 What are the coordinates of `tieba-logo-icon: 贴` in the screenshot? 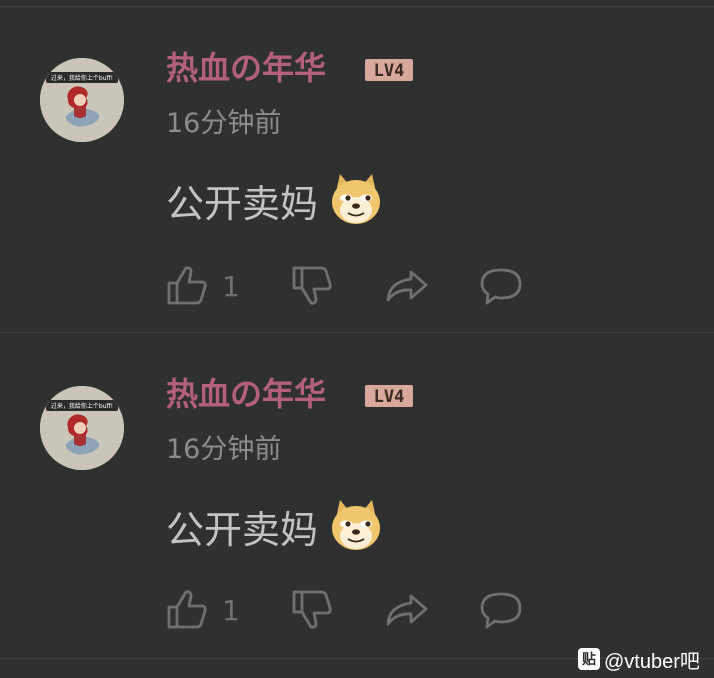 It's located at (589, 659).